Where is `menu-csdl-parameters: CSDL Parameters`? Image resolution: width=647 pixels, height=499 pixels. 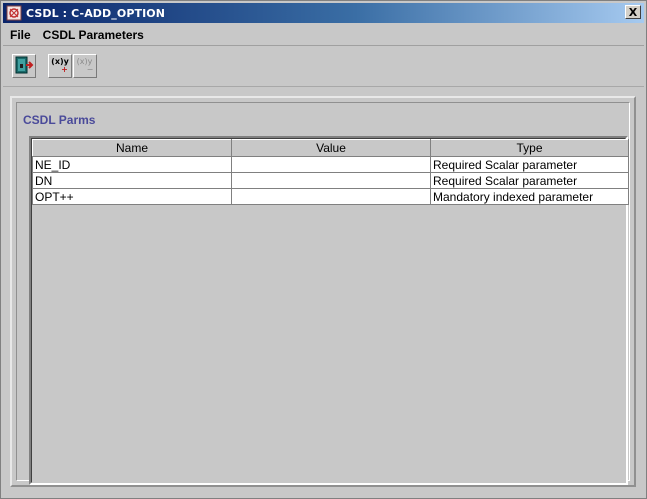 menu-csdl-parameters: CSDL Parameters is located at coordinates (93, 35).